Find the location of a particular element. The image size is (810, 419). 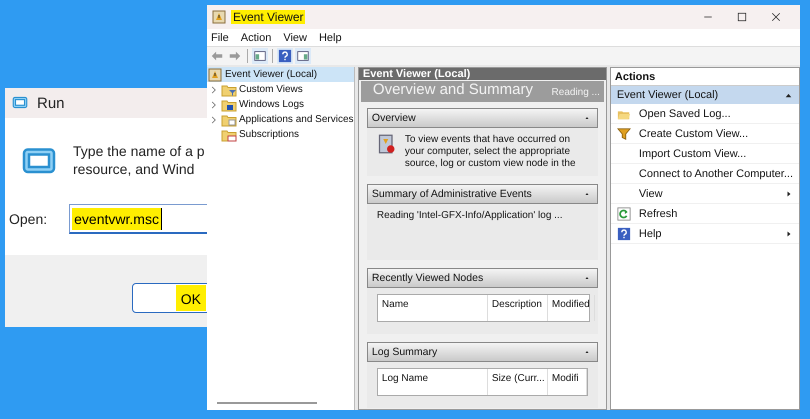

tree-item: Applications and Services is located at coordinates (280, 119).